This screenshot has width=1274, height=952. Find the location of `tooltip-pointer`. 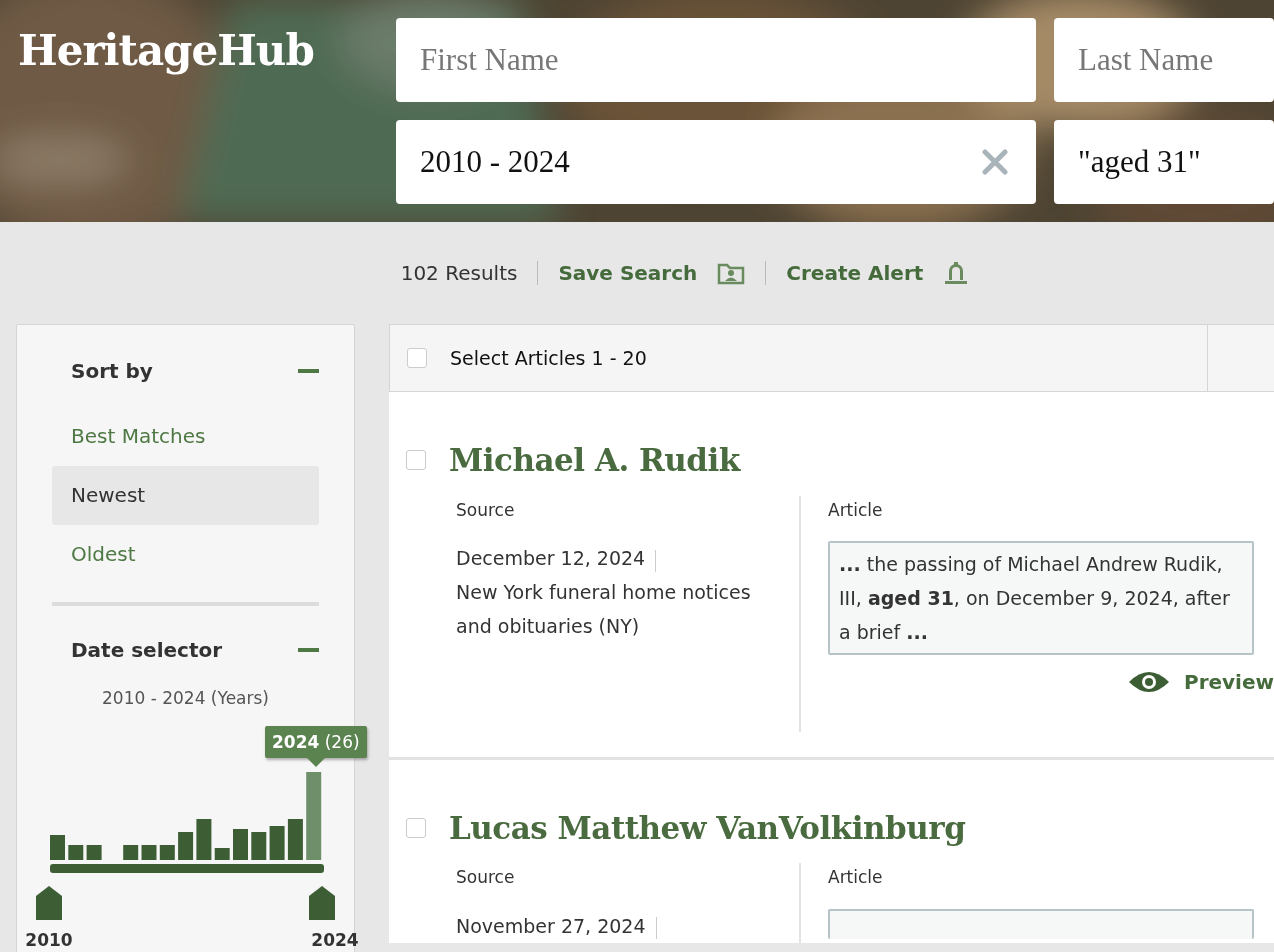

tooltip-pointer is located at coordinates (316, 762).